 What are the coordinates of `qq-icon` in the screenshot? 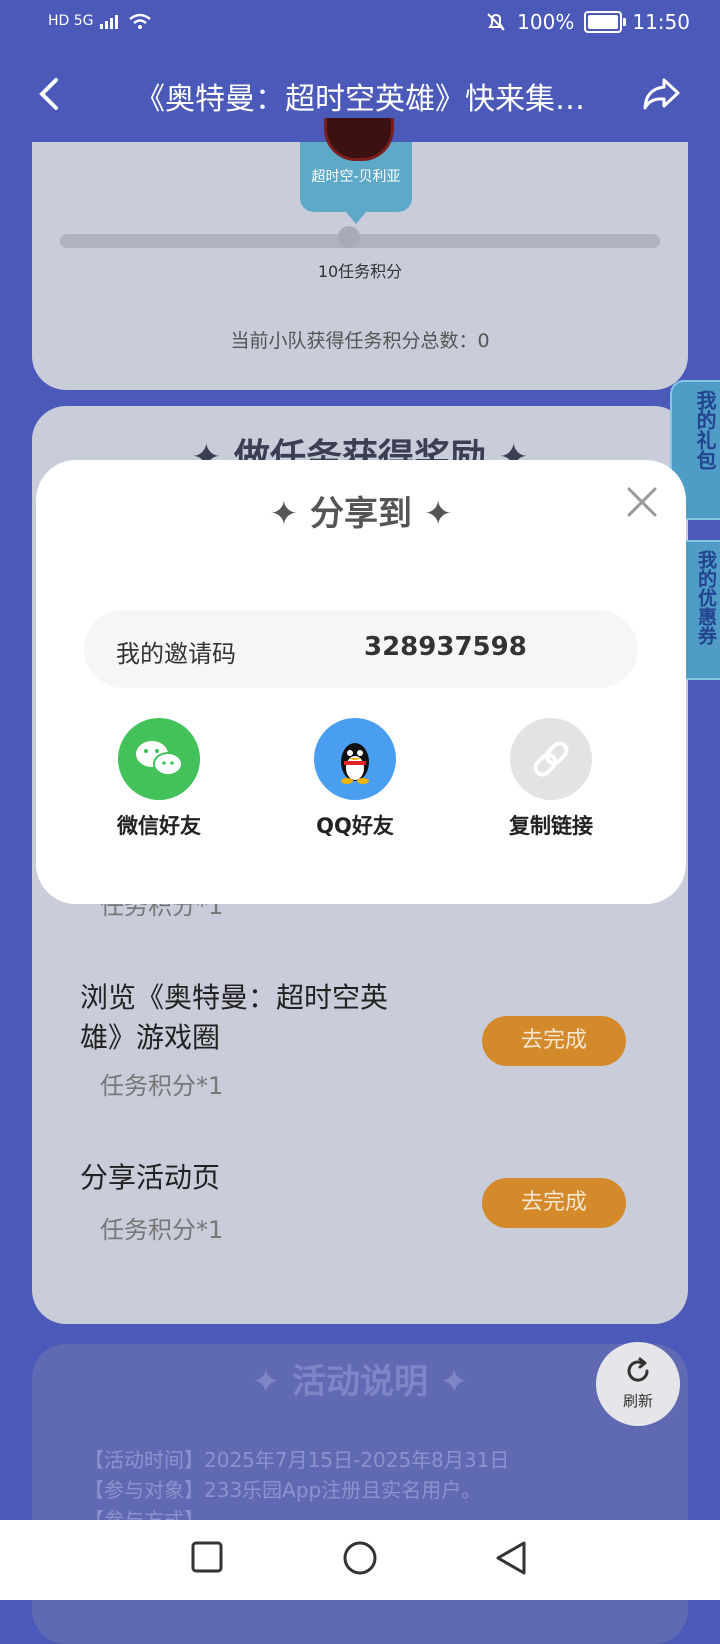 It's located at (355, 759).